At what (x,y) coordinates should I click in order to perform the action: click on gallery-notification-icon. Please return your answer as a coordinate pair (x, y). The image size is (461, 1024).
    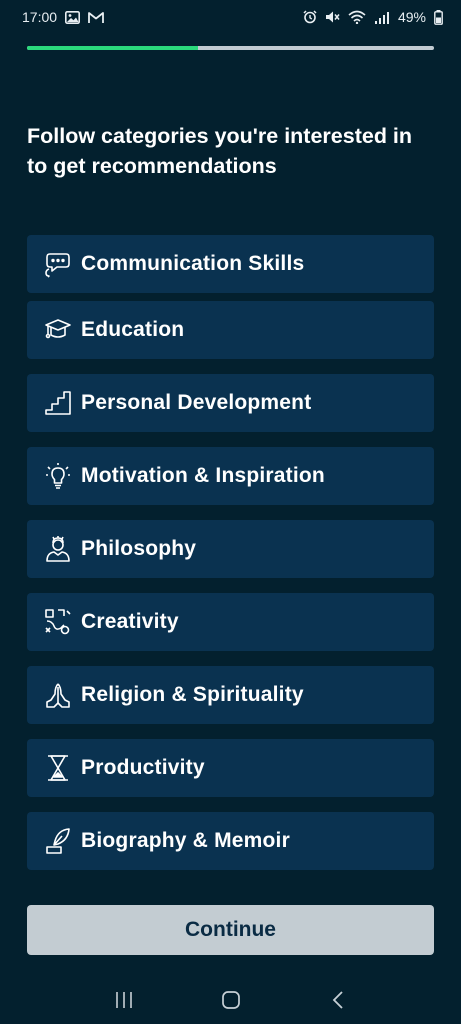
    Looking at the image, I should click on (73, 17).